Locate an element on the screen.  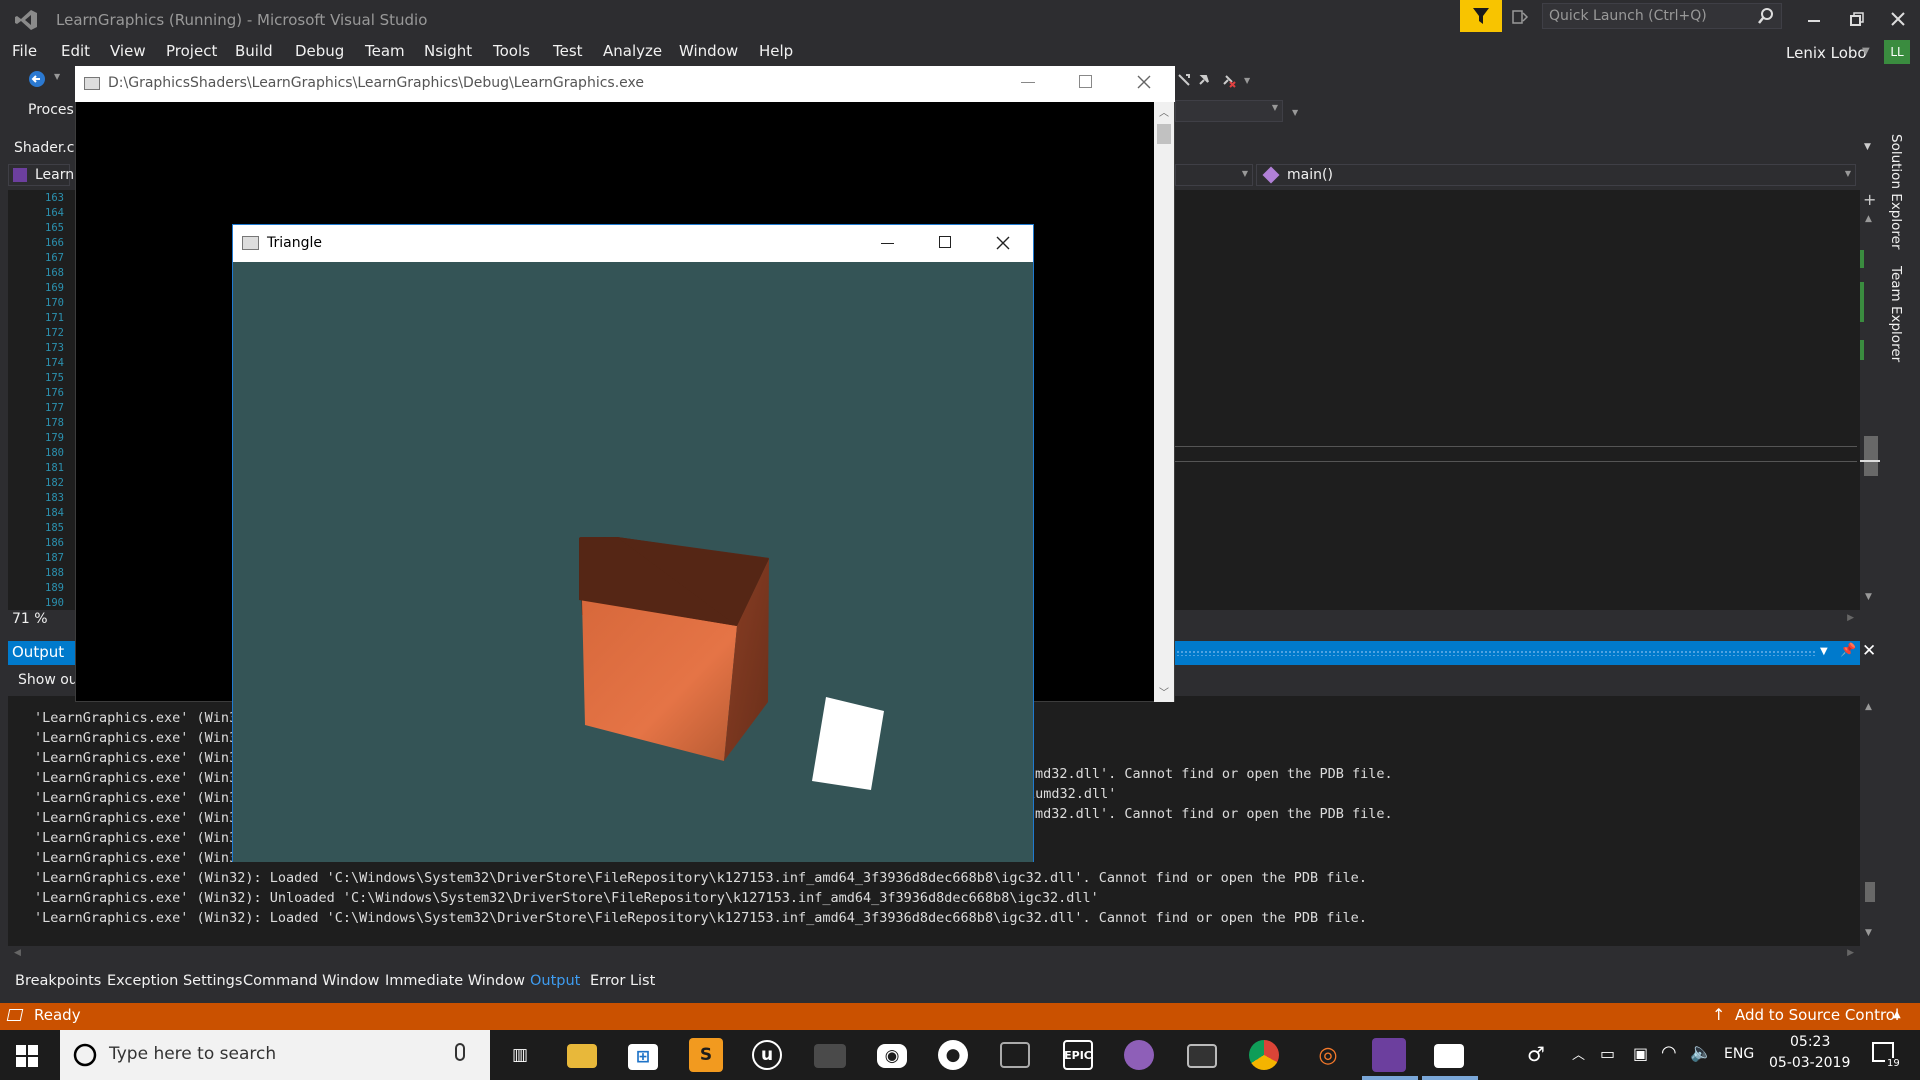
menu-project: Project is located at coordinates (191, 51).